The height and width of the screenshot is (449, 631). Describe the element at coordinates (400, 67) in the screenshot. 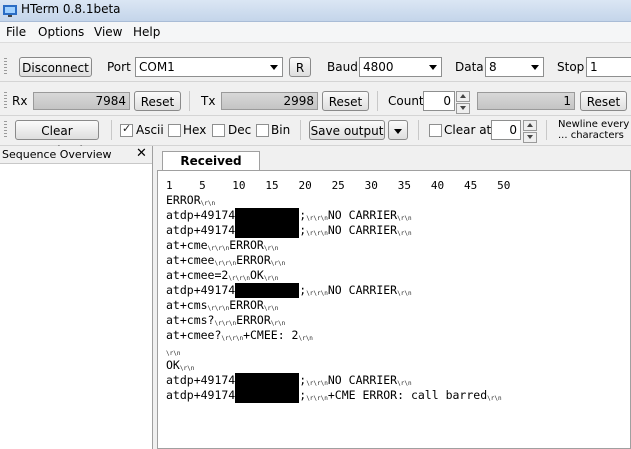

I see `baud-select: 4800` at that location.